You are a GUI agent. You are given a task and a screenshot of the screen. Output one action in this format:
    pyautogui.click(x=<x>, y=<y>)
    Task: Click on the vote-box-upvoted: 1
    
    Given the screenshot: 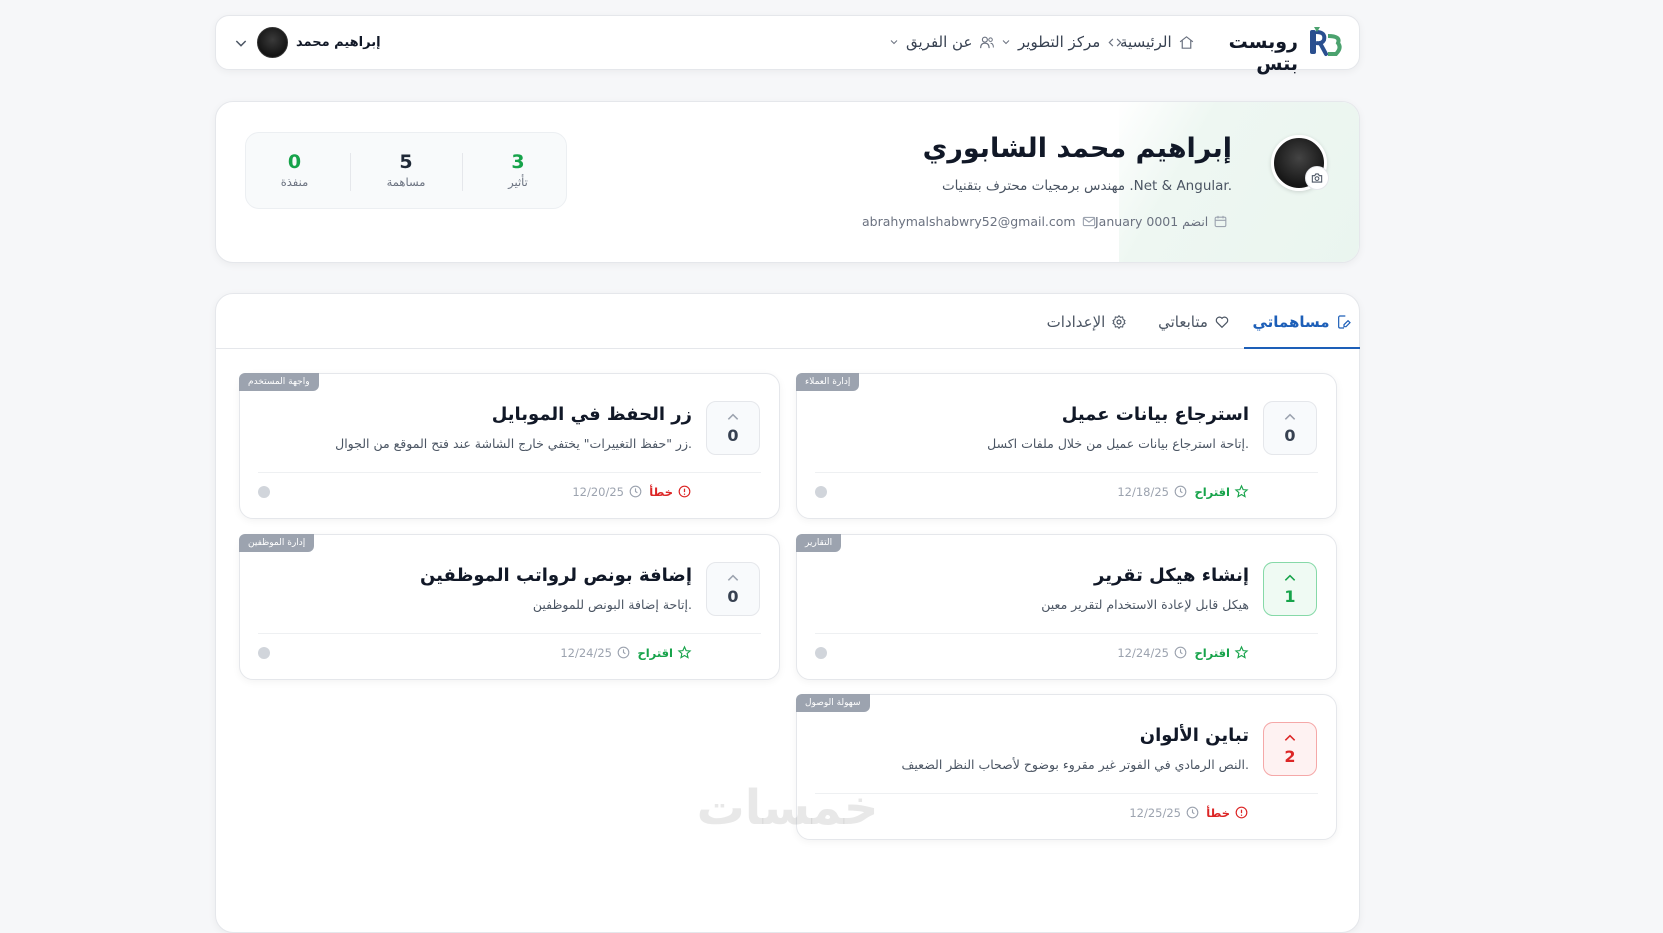 What is the action you would take?
    pyautogui.click(x=1290, y=589)
    